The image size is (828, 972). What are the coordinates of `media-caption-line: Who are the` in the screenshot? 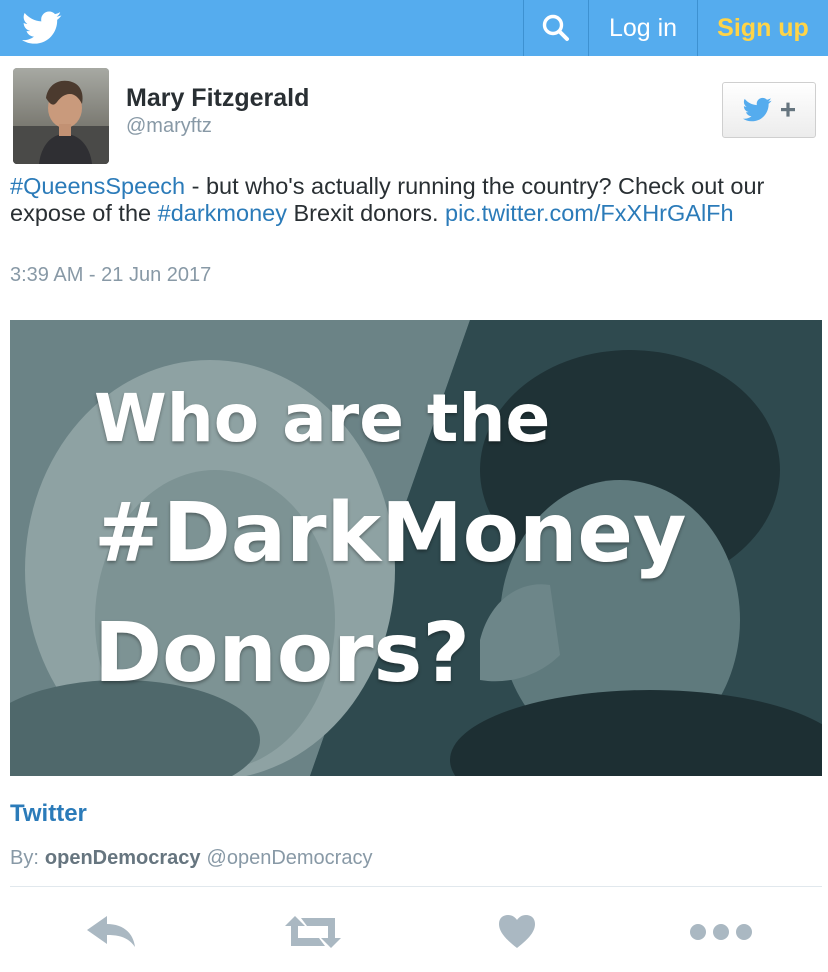 It's located at (322, 418).